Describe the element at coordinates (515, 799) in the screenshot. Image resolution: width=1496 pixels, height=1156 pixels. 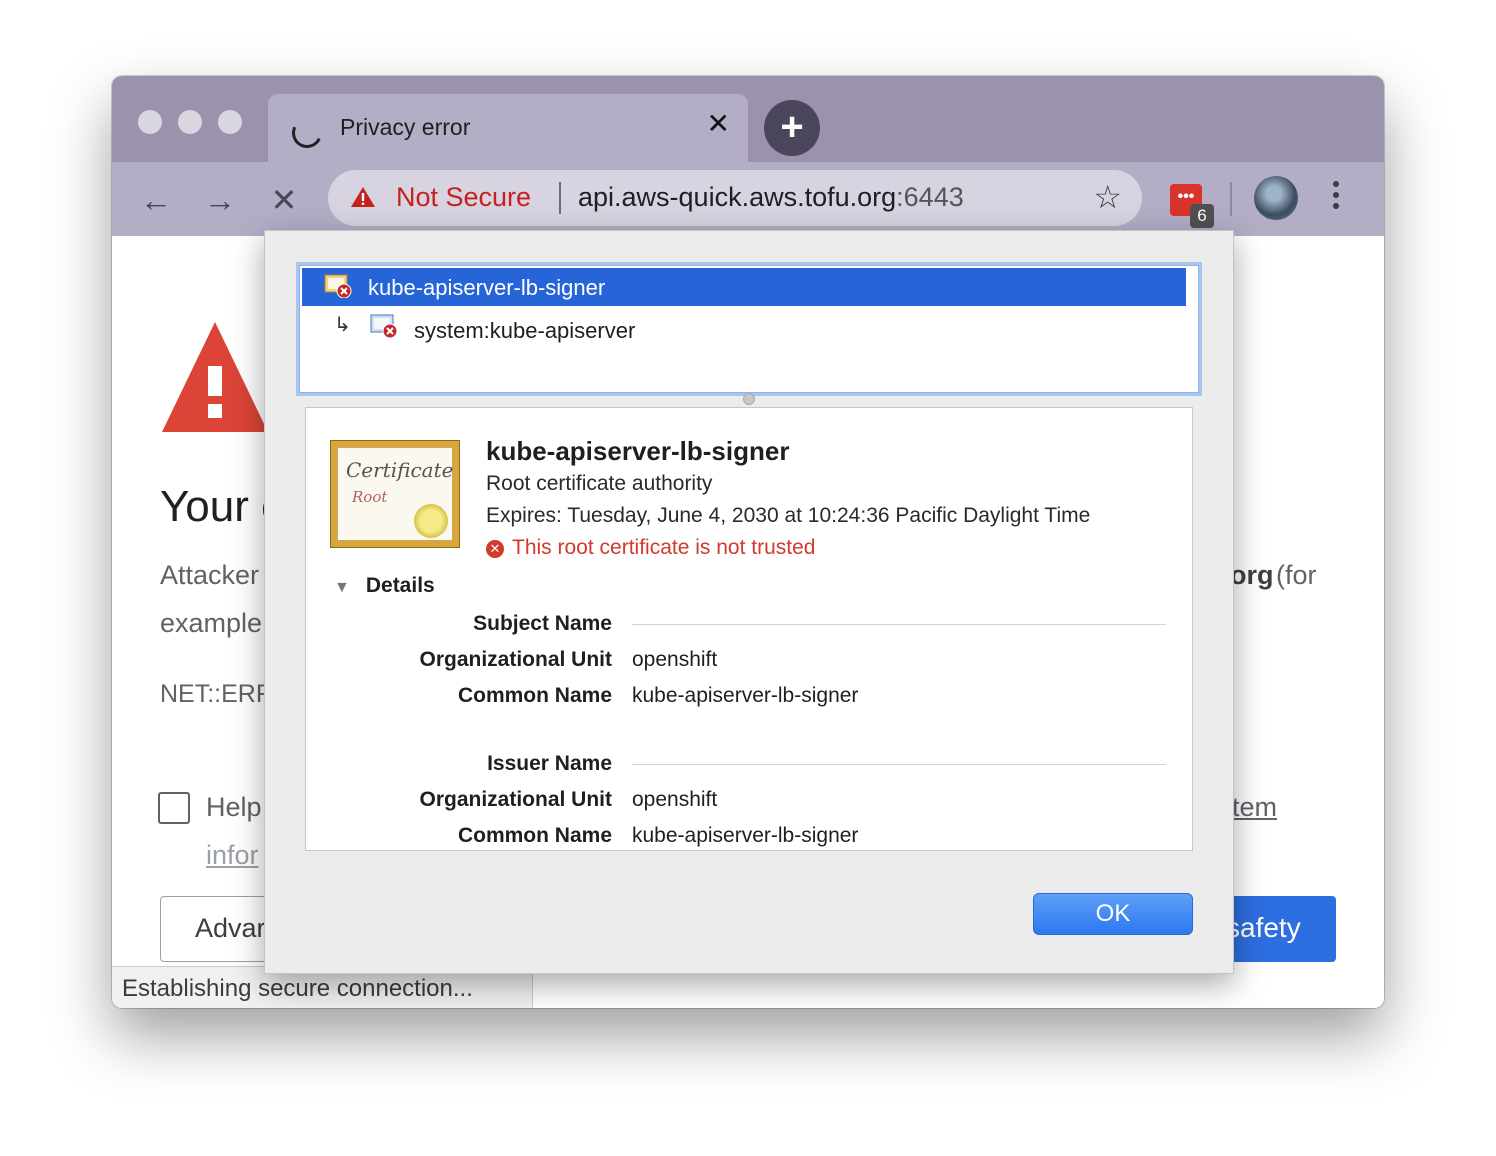
I see `issuer-ou-label: Organizational Unit` at that location.